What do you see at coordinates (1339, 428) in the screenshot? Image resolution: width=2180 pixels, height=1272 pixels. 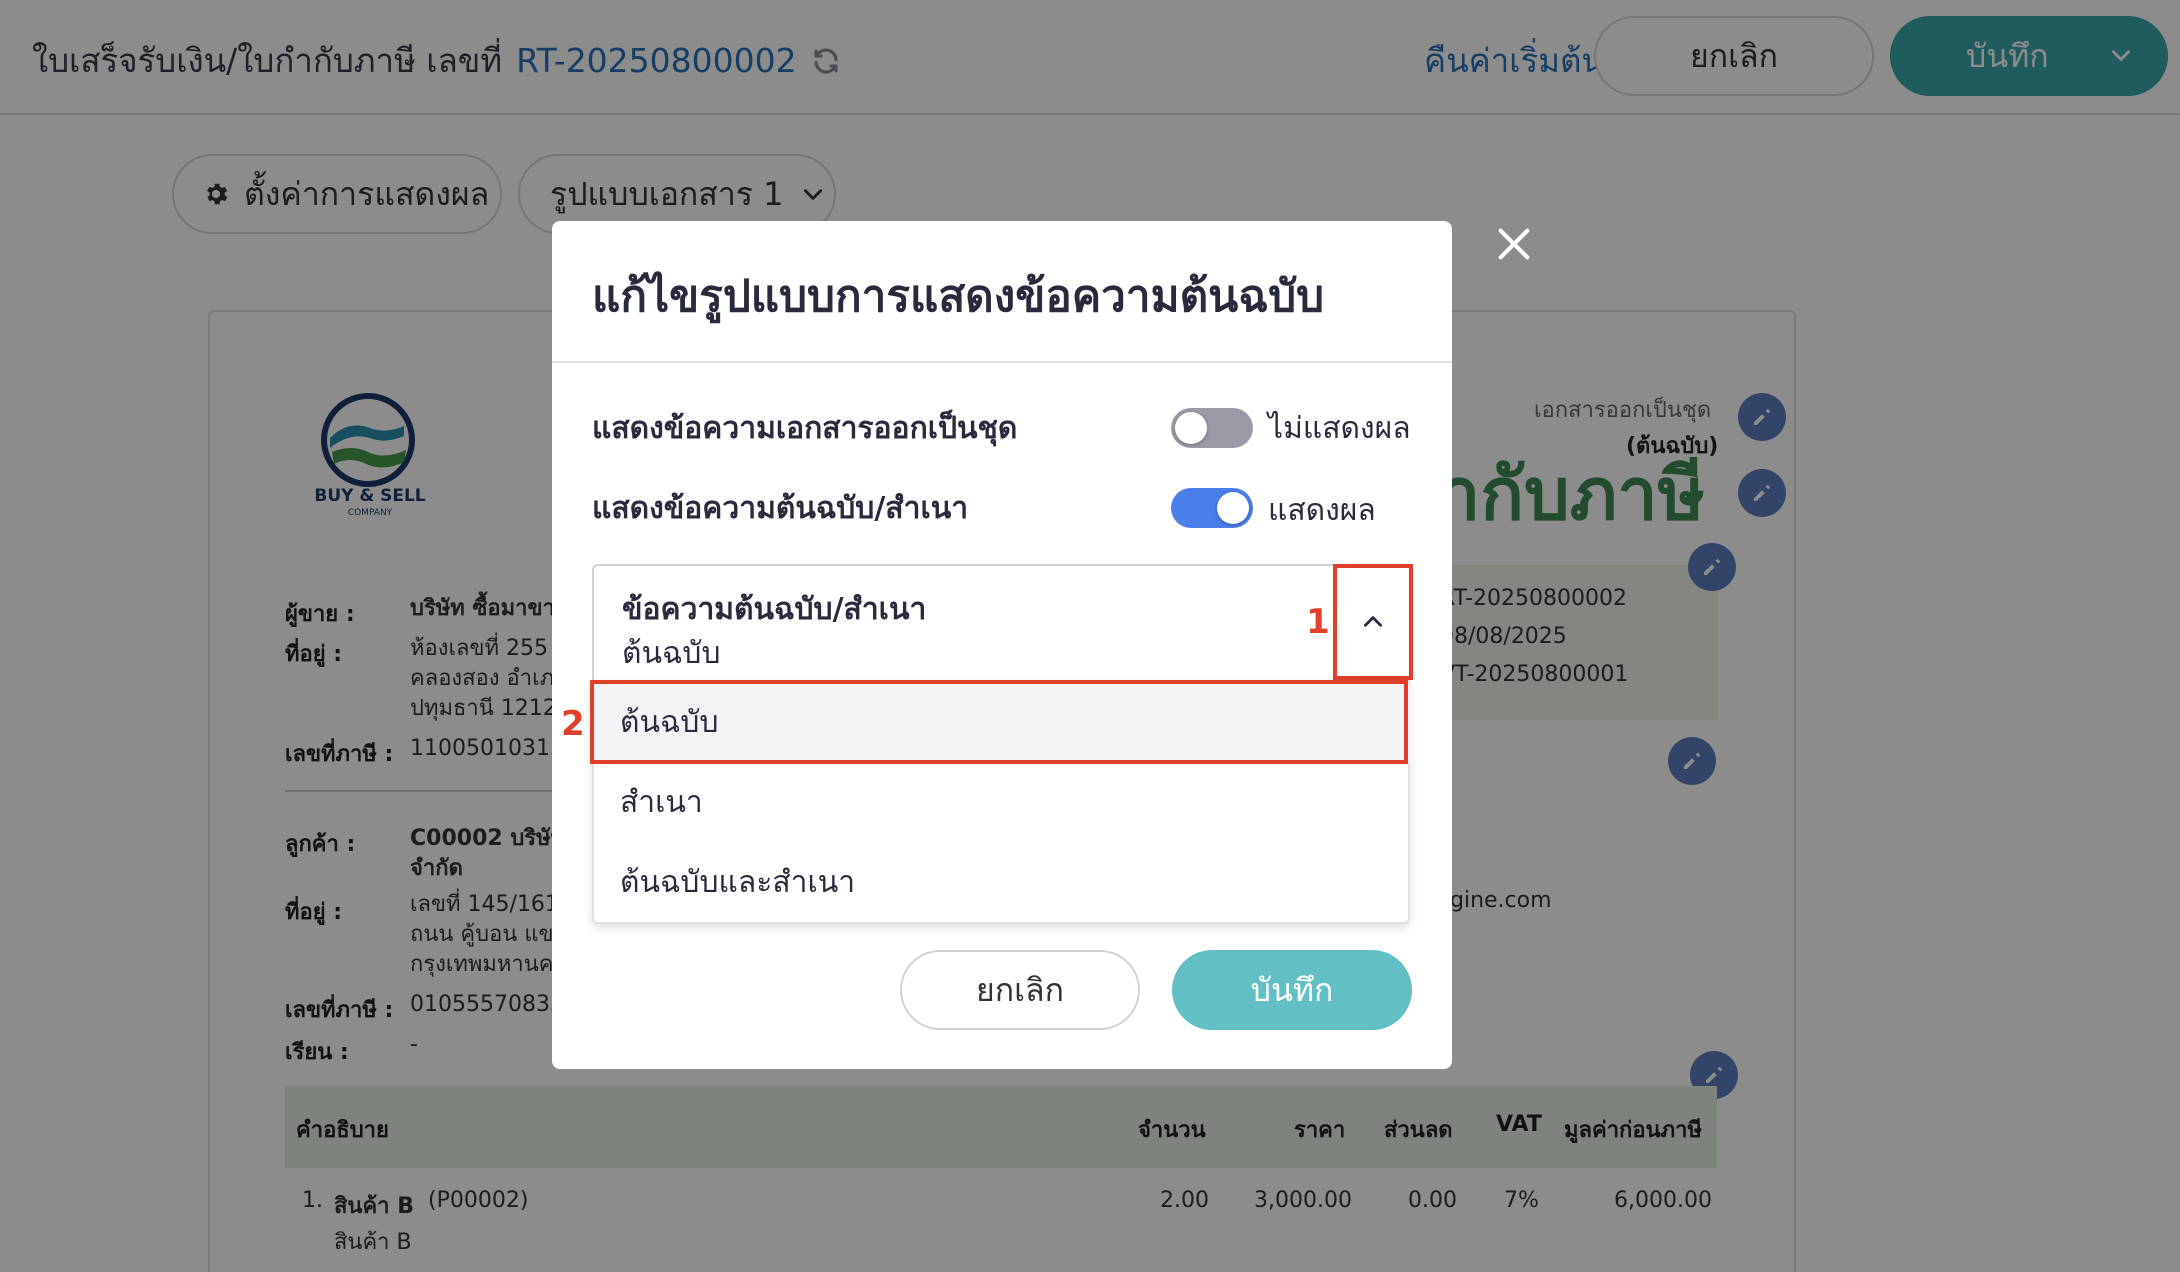 I see `batch-text-toggle-state: ไม่แสดงผล` at bounding box center [1339, 428].